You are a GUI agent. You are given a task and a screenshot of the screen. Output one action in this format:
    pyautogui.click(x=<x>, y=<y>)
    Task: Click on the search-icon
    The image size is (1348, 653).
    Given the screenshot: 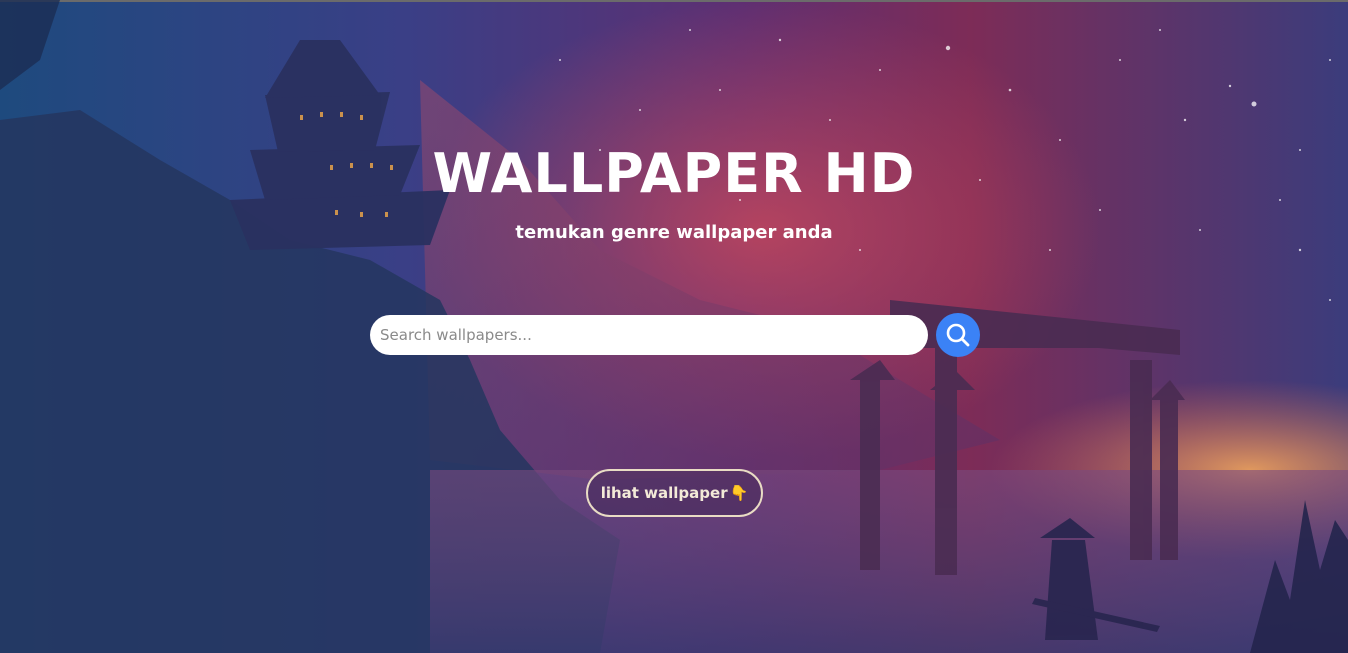 What is the action you would take?
    pyautogui.click(x=958, y=335)
    